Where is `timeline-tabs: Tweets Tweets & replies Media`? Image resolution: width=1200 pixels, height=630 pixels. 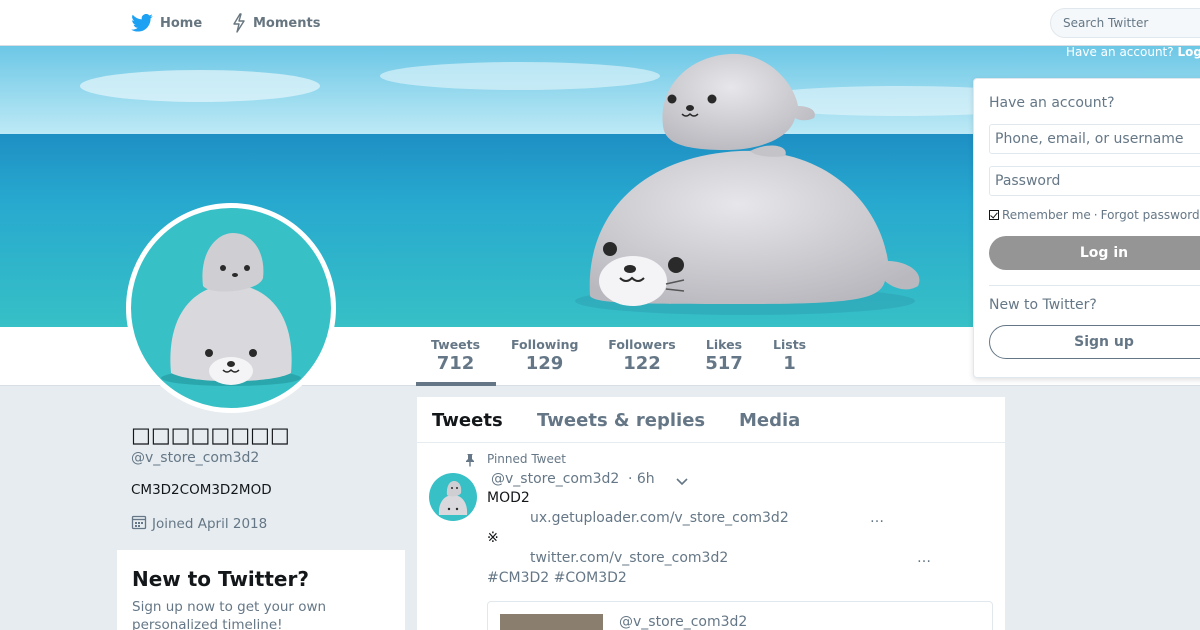 timeline-tabs: Tweets Tweets & replies Media is located at coordinates (711, 420).